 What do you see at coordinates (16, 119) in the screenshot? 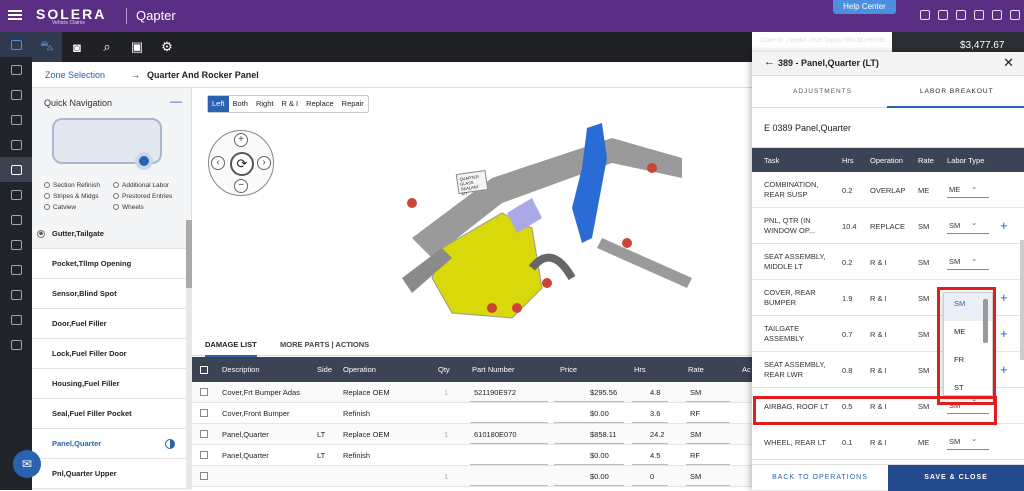
I see `rail-barcode` at bounding box center [16, 119].